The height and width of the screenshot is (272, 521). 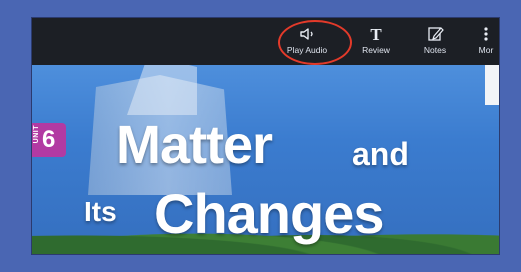 I want to click on notes-label: Notes, so click(x=435, y=50).